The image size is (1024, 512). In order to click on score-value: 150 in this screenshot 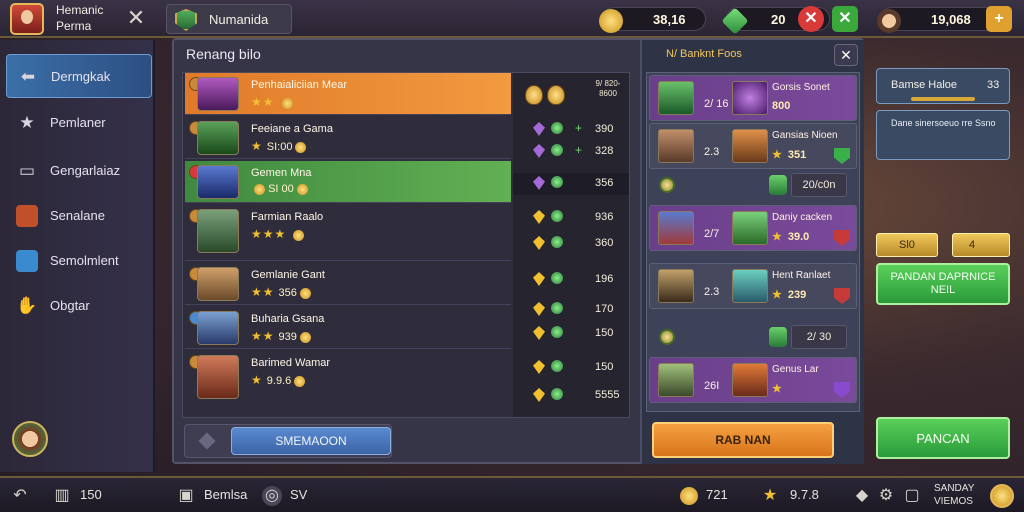, I will do `click(604, 333)`.